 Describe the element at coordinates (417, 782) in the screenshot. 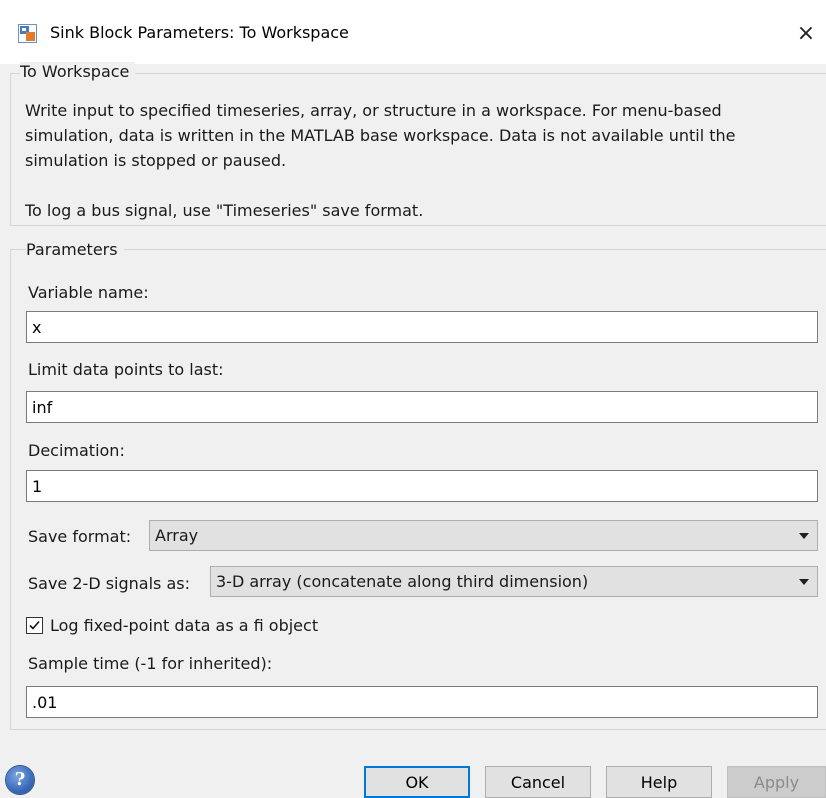

I see `ok-button: OK` at that location.